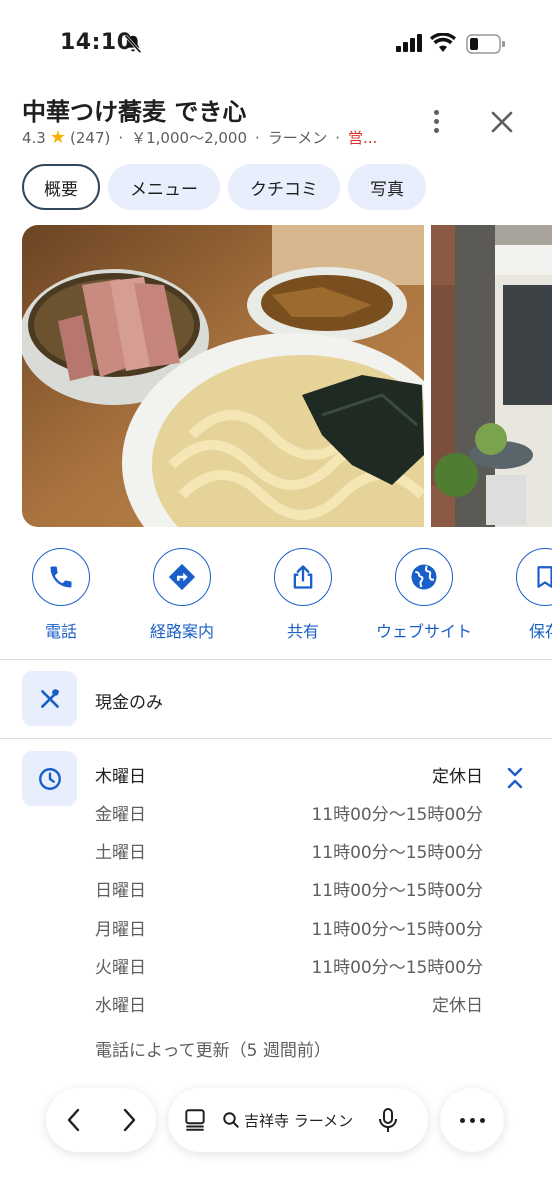  I want to click on directions-button: 経路案内, so click(182, 595).